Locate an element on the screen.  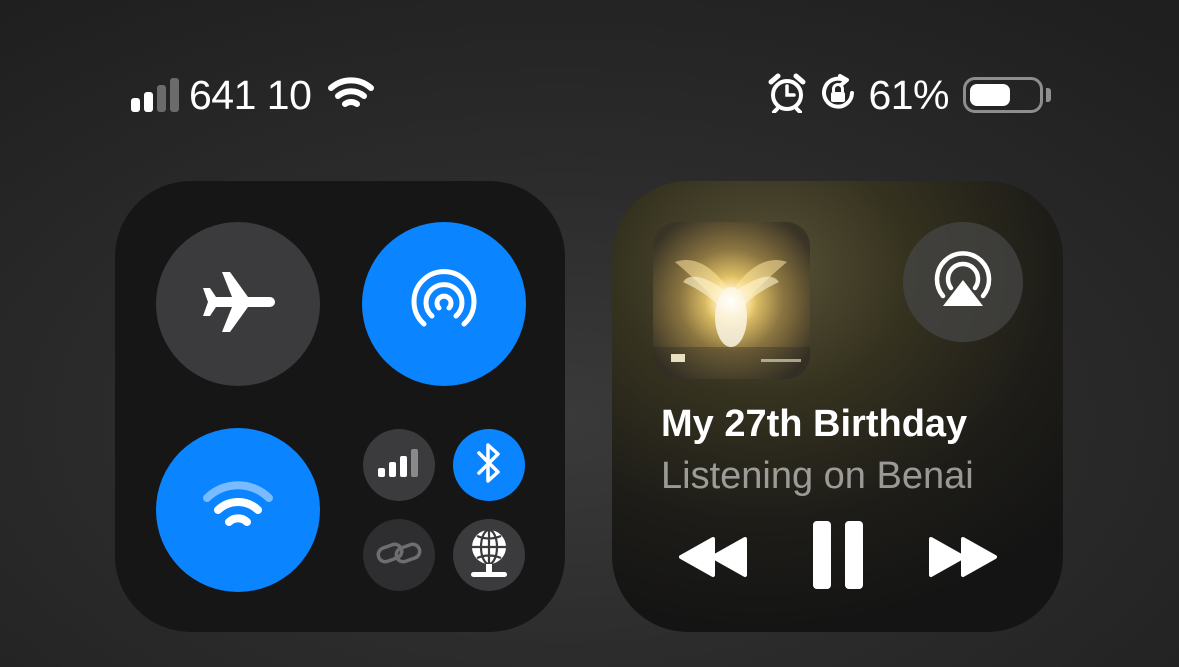
bluetooth-icon is located at coordinates (489, 465).